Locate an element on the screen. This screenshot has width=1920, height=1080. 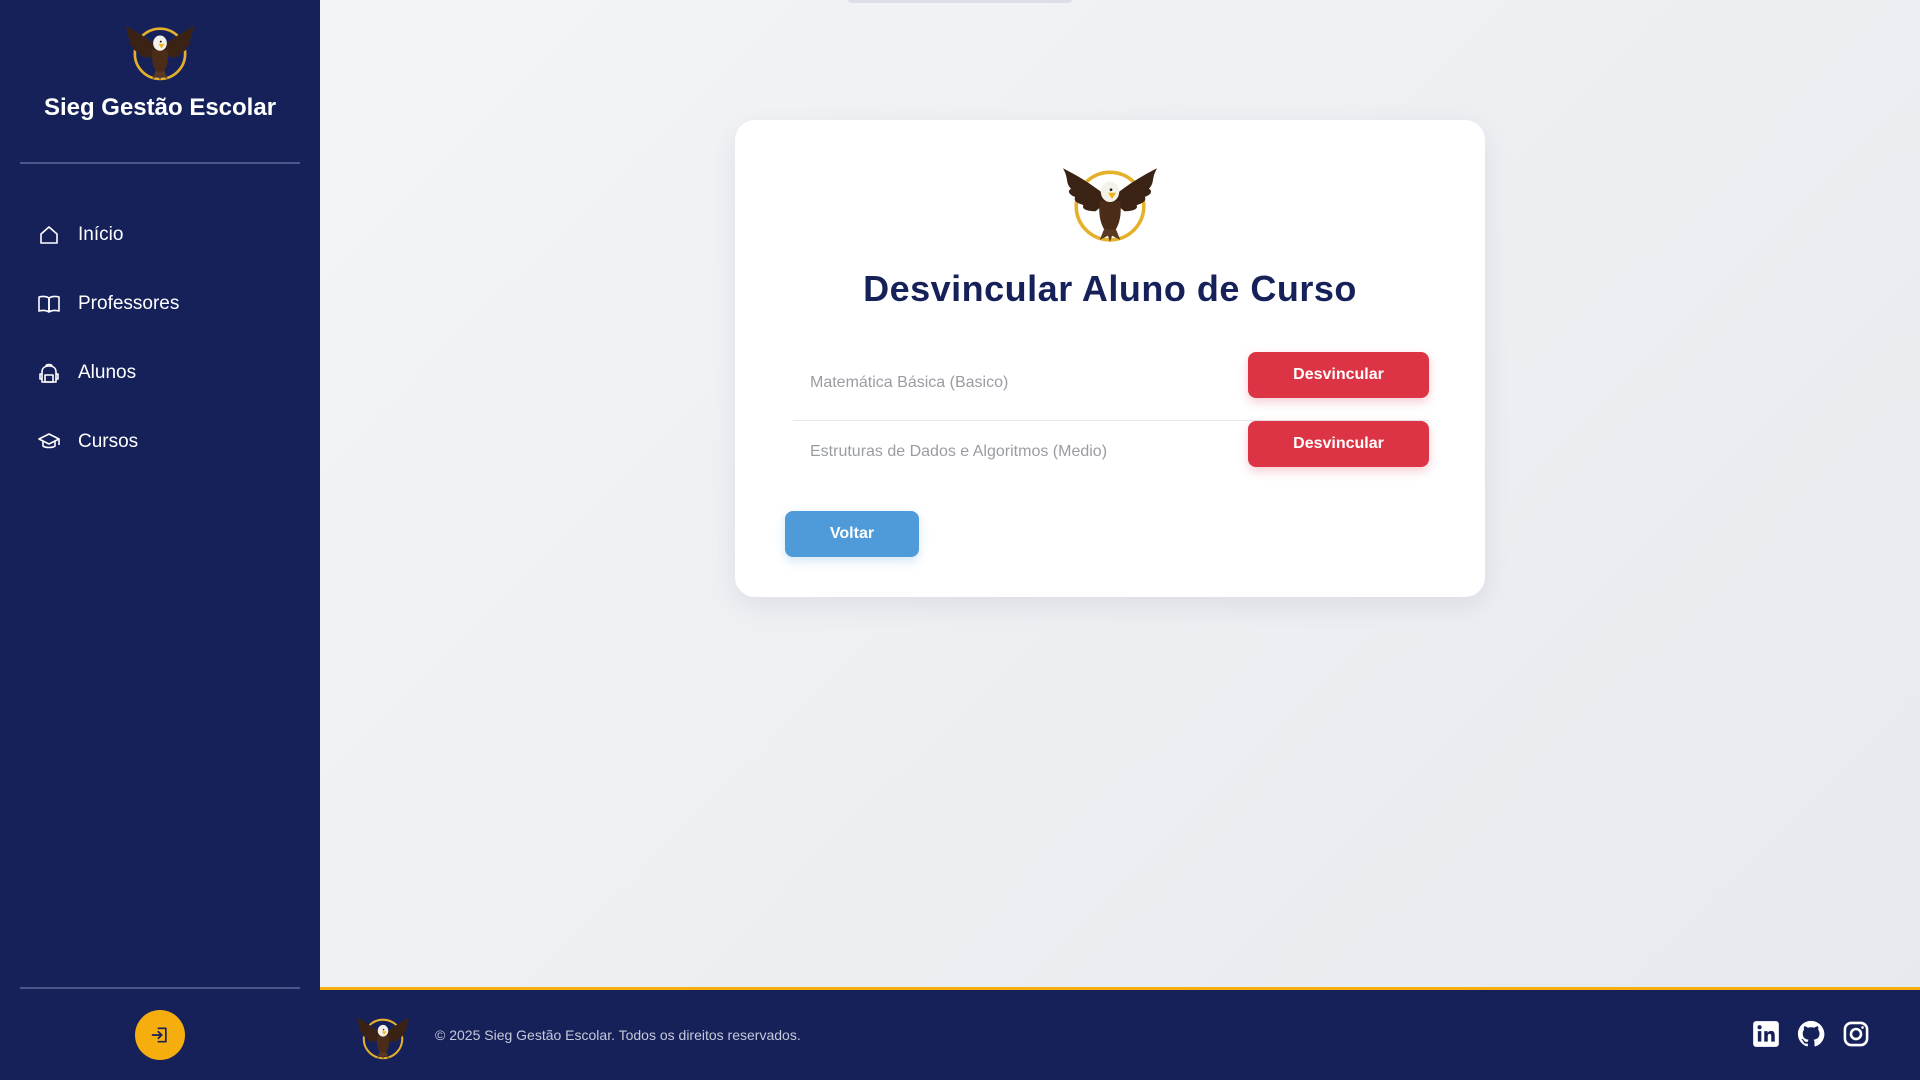
social-links is located at coordinates (1811, 1034).